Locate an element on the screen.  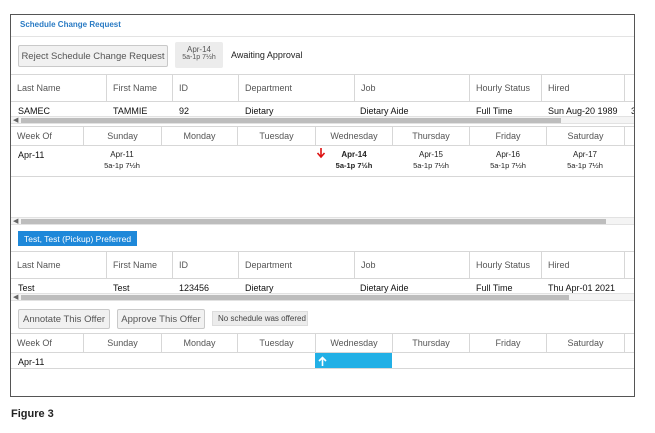
shift-date: Apr-15 is located at coordinates (430, 154).